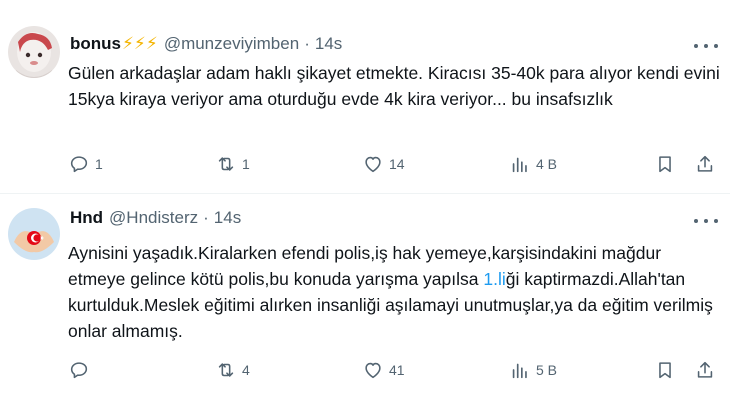  Describe the element at coordinates (383, 164) in the screenshot. I see `like-button: 14` at that location.